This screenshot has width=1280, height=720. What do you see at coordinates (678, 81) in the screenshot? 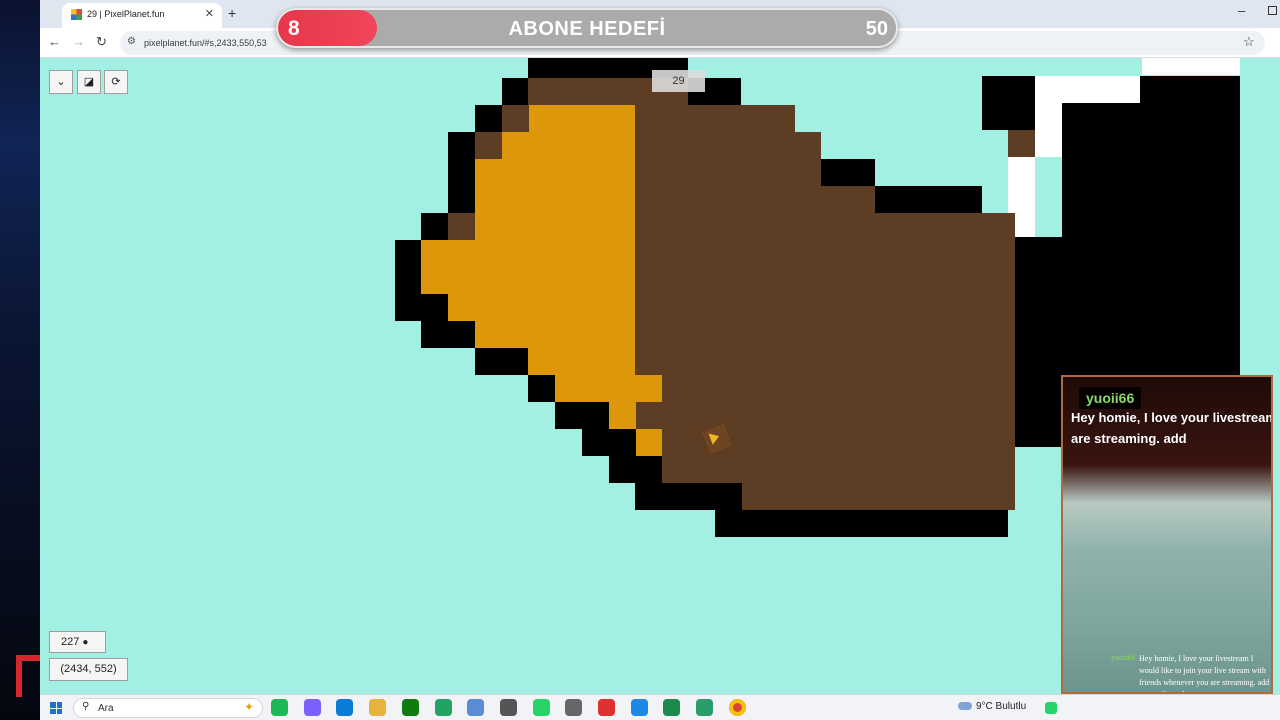
I see `zoom-level-label: 29` at bounding box center [678, 81].